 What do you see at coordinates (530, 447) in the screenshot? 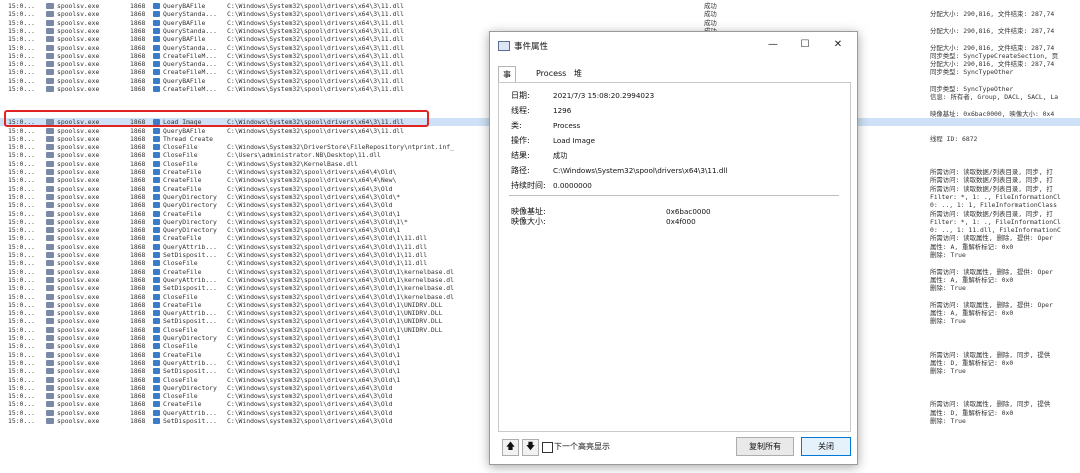
I see `next-event-button: 🡇` at bounding box center [530, 447].